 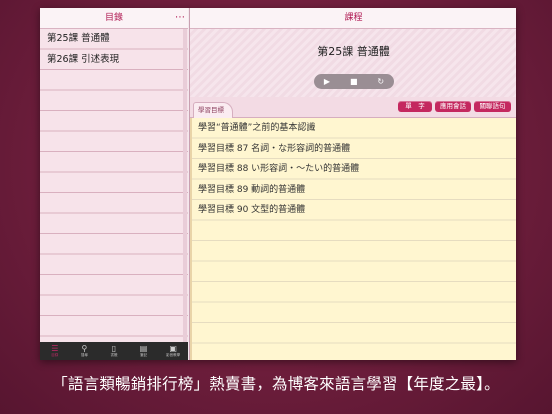 I want to click on content-tabs: 學習目標 單 字 應用會話 關聯語句, so click(x=353, y=107).